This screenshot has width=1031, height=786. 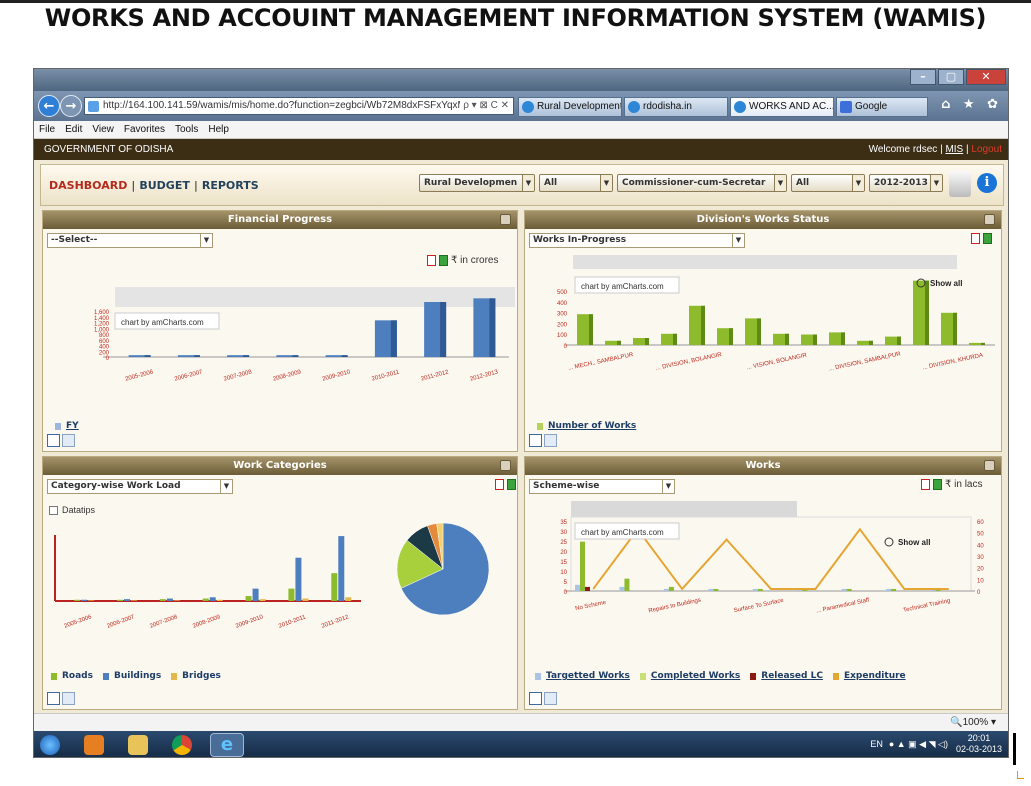 What do you see at coordinates (987, 183) in the screenshot?
I see `info-icon: i` at bounding box center [987, 183].